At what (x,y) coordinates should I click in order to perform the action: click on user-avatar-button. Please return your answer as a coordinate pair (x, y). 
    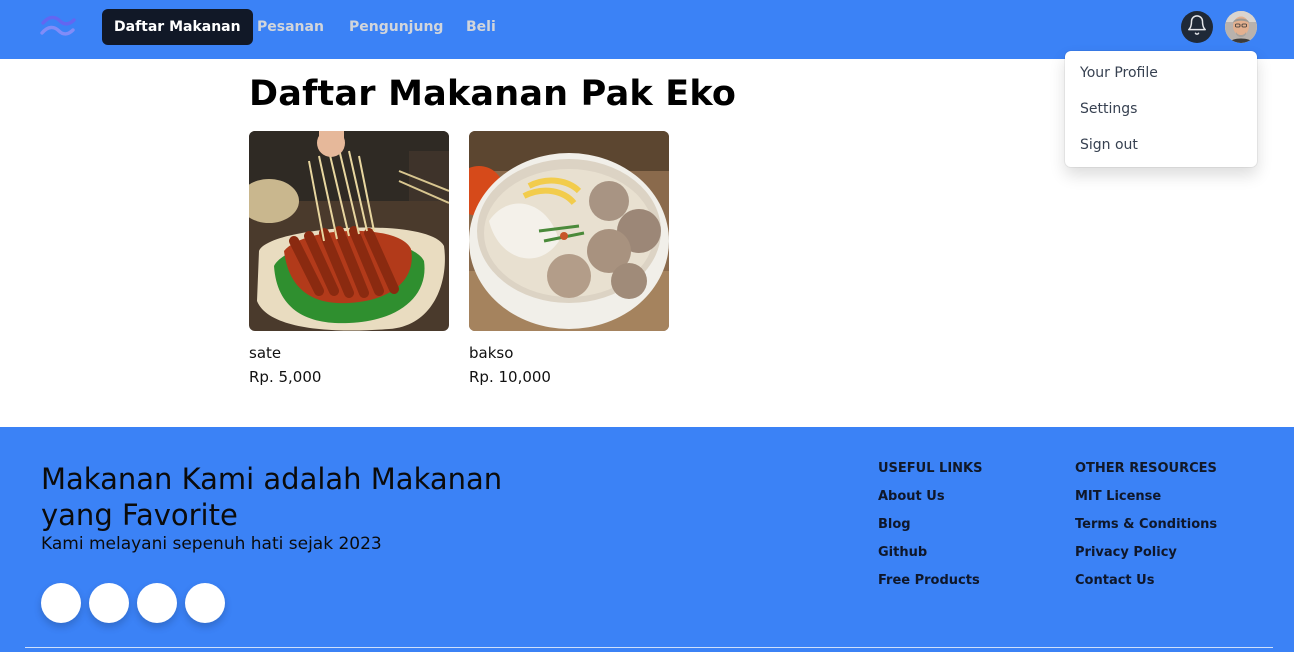
    Looking at the image, I should click on (1241, 27).